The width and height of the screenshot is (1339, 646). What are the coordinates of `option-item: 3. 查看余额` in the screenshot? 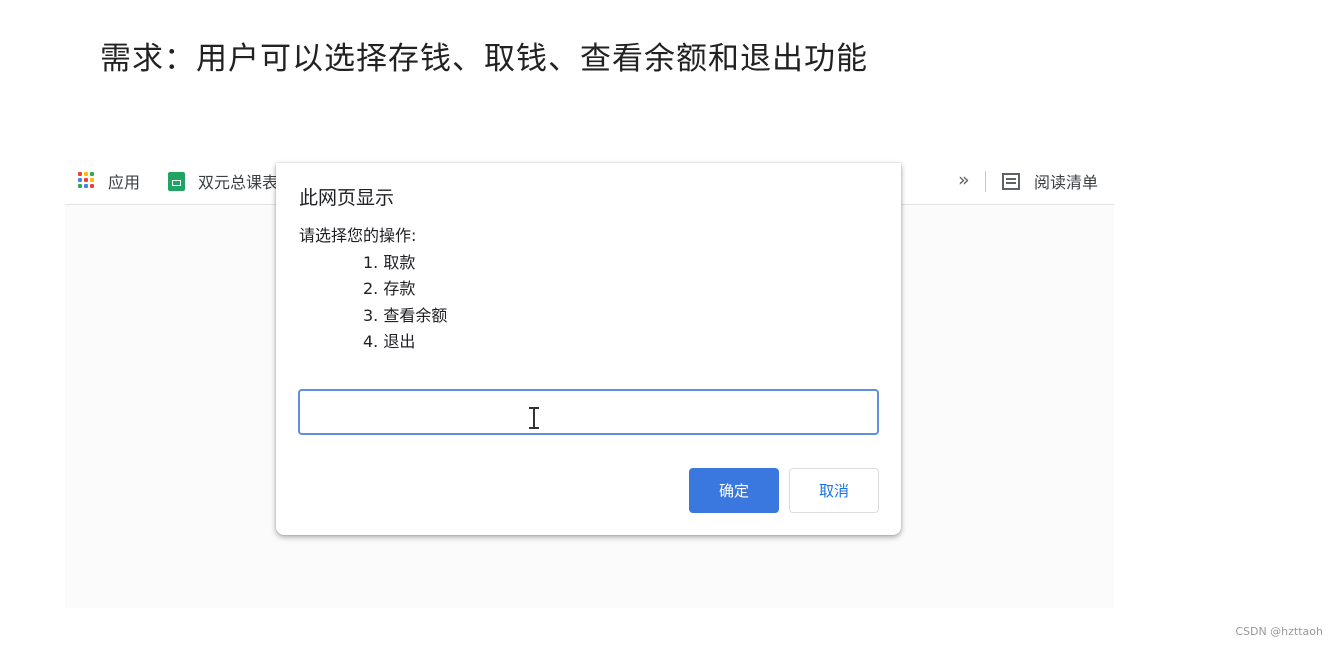 It's located at (405, 315).